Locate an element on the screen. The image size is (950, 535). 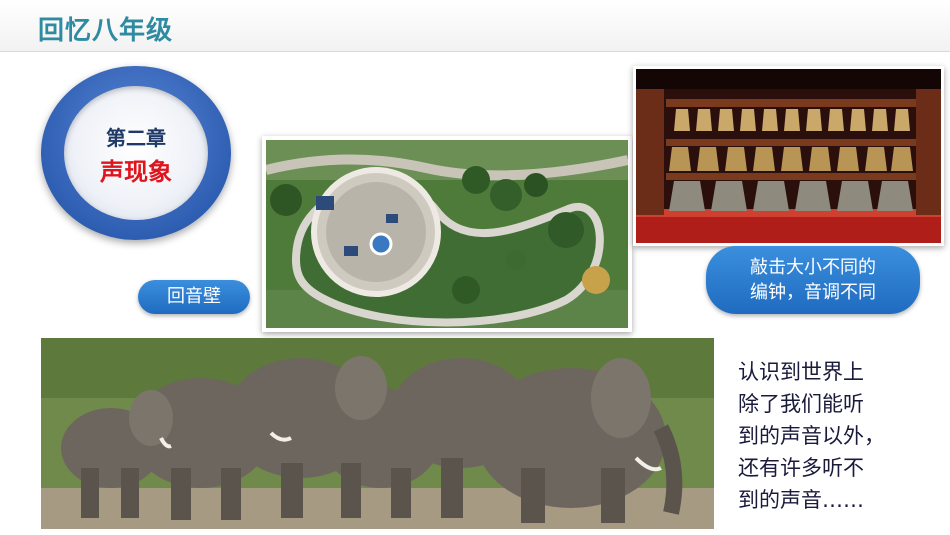
chime-bells-label-line1: 敲击大小不同的 is located at coordinates (813, 267).